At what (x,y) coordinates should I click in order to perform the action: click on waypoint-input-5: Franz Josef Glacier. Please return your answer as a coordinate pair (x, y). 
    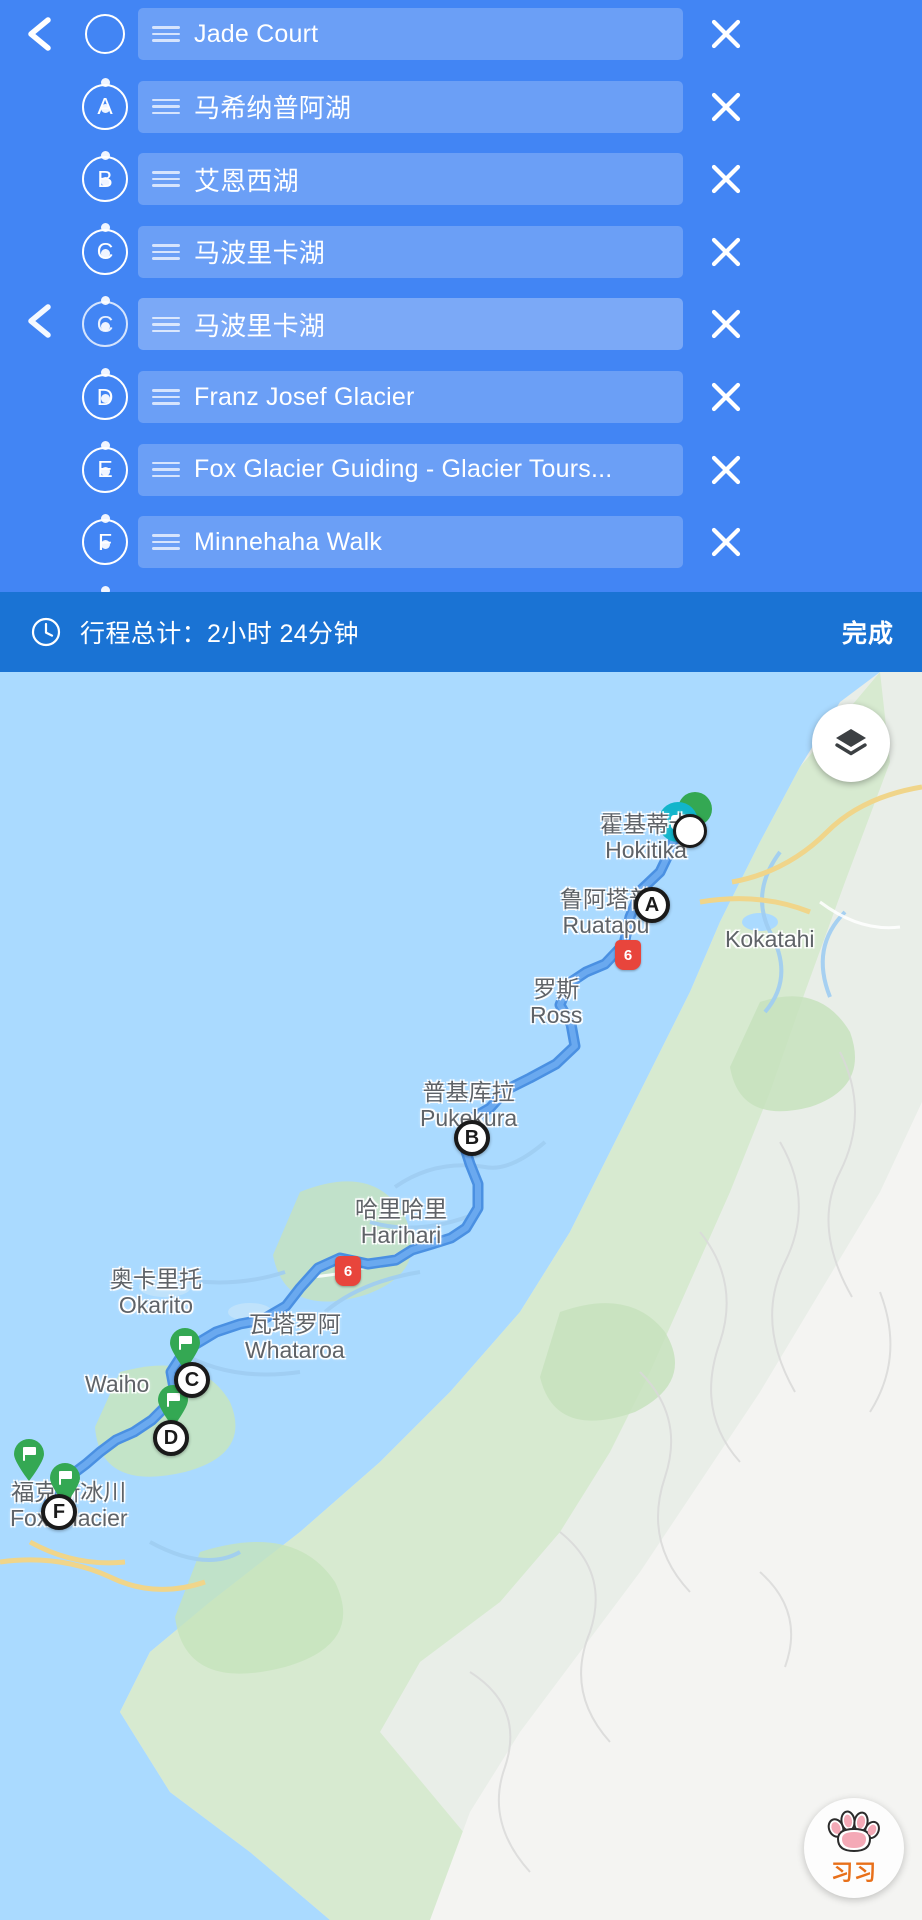
    Looking at the image, I should click on (410, 397).